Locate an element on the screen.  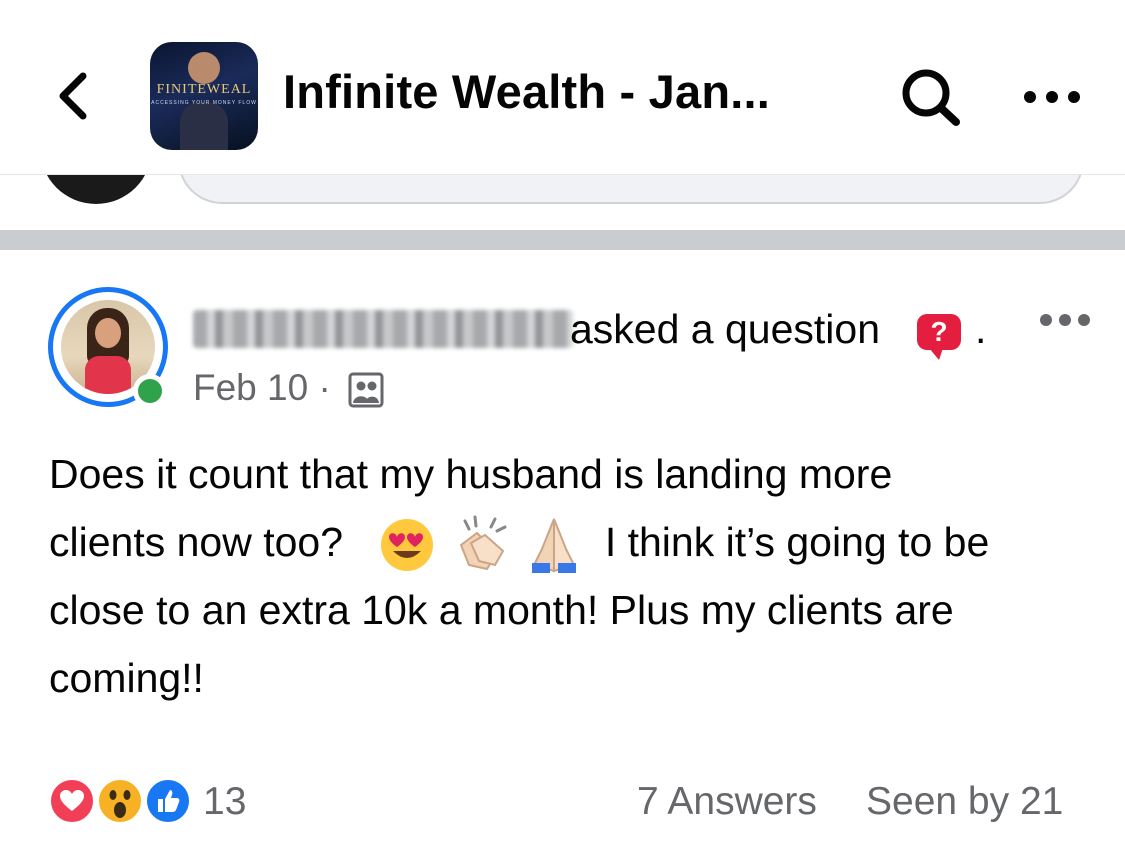
author-name-blurred is located at coordinates (383, 329).